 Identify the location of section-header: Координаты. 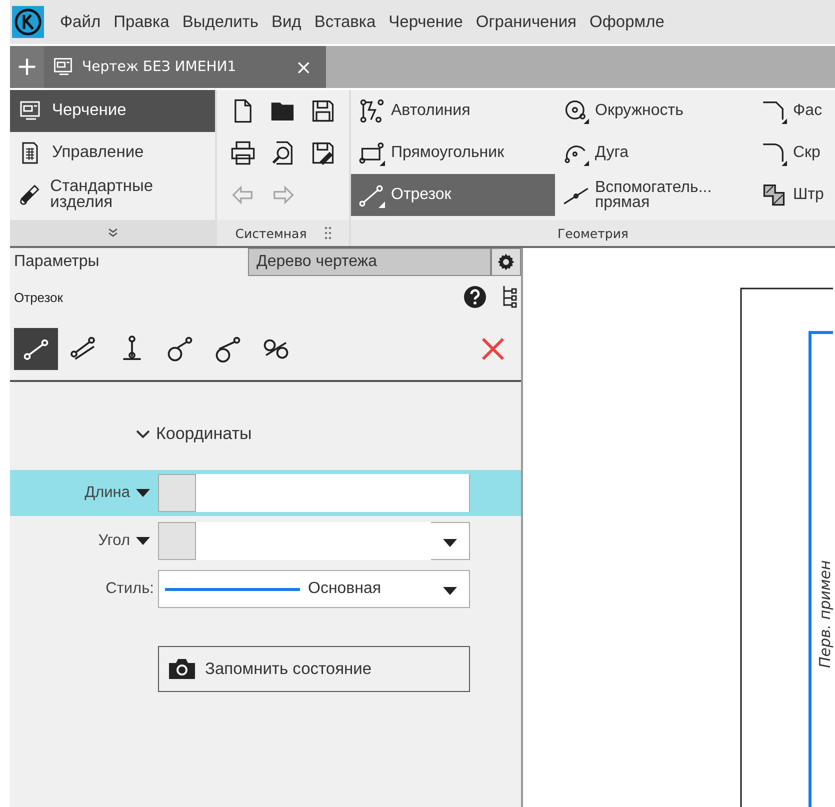
(265, 418).